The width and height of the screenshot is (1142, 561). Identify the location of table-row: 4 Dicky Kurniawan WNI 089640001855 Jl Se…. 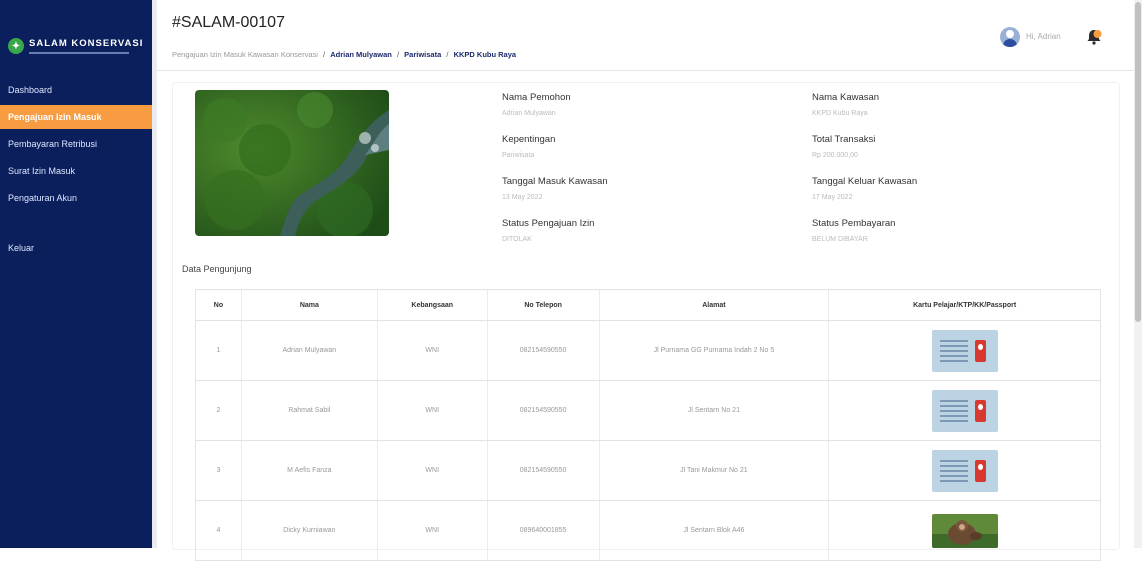
(648, 530).